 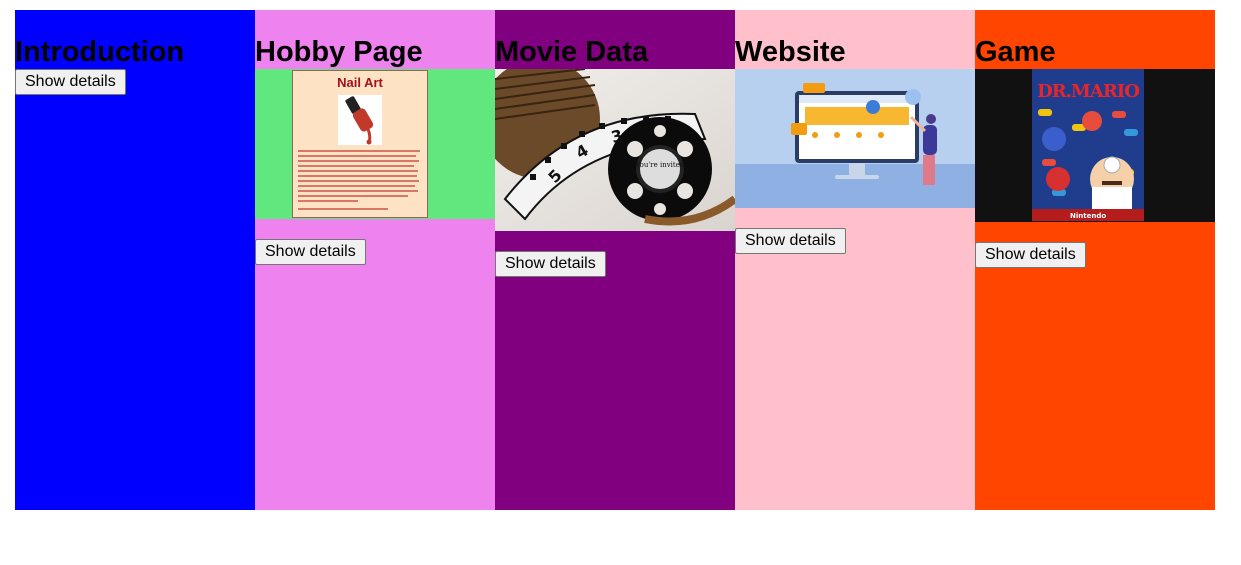 What do you see at coordinates (360, 120) in the screenshot?
I see `nail-polish-image` at bounding box center [360, 120].